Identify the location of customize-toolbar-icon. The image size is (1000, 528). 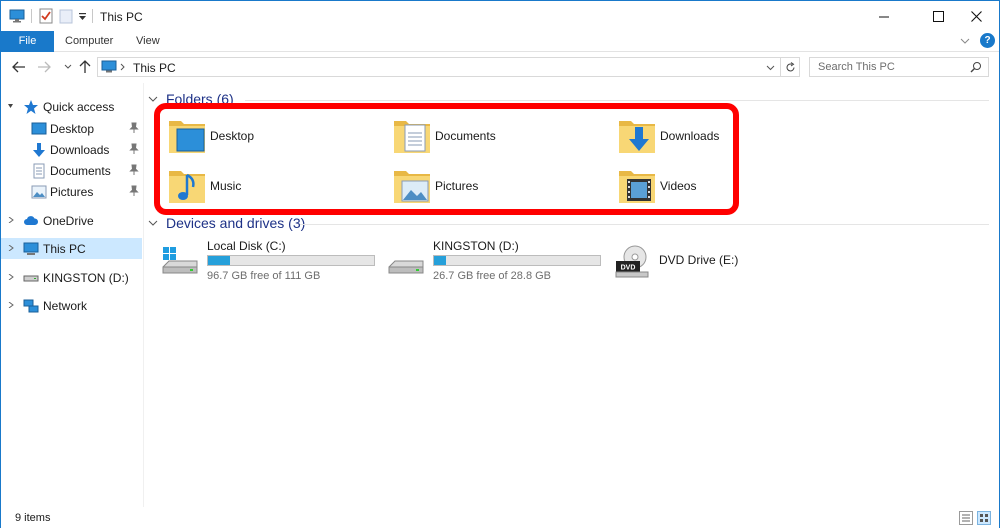
(82, 16).